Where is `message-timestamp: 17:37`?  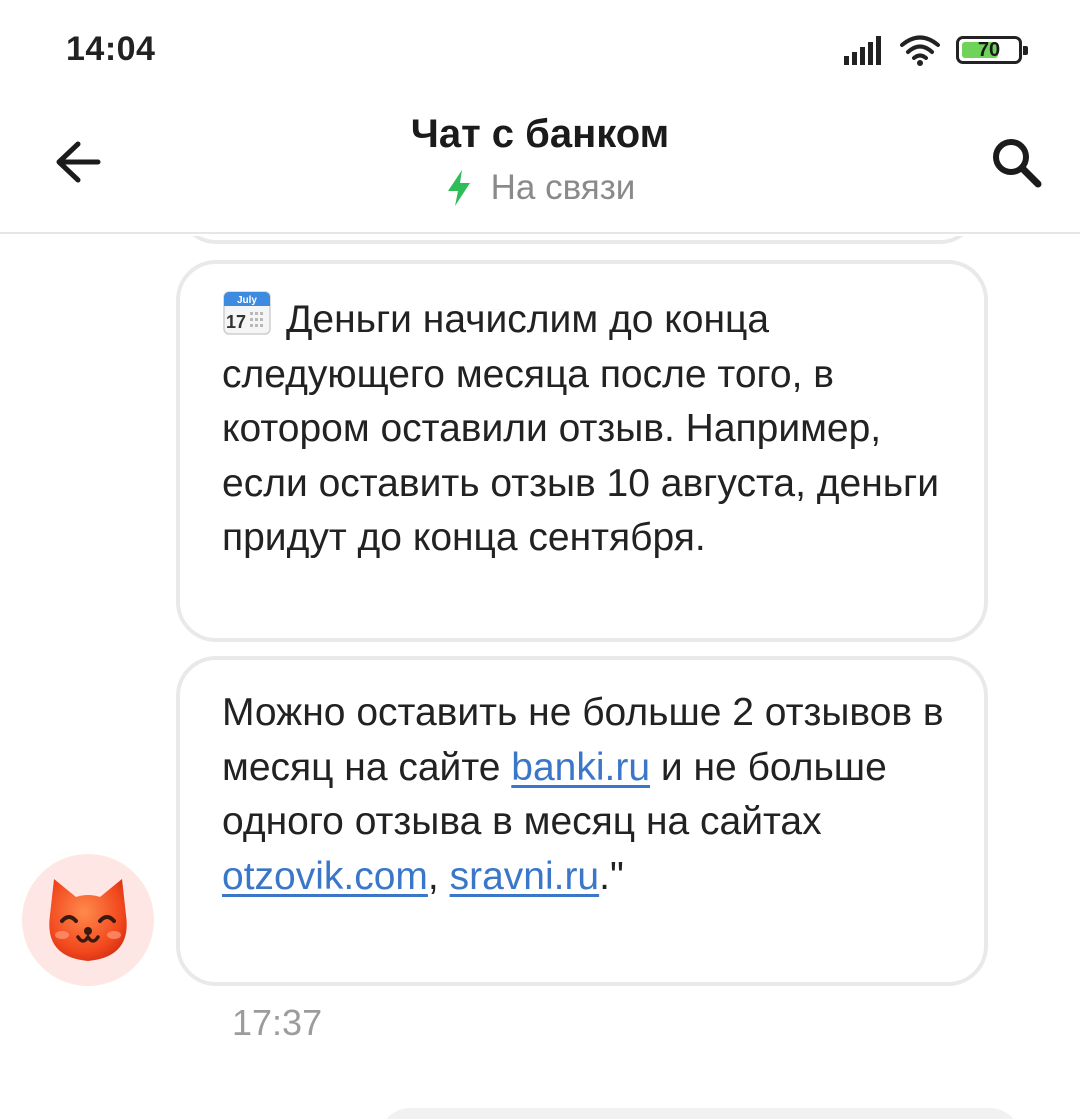
message-timestamp: 17:37 is located at coordinates (277, 1022).